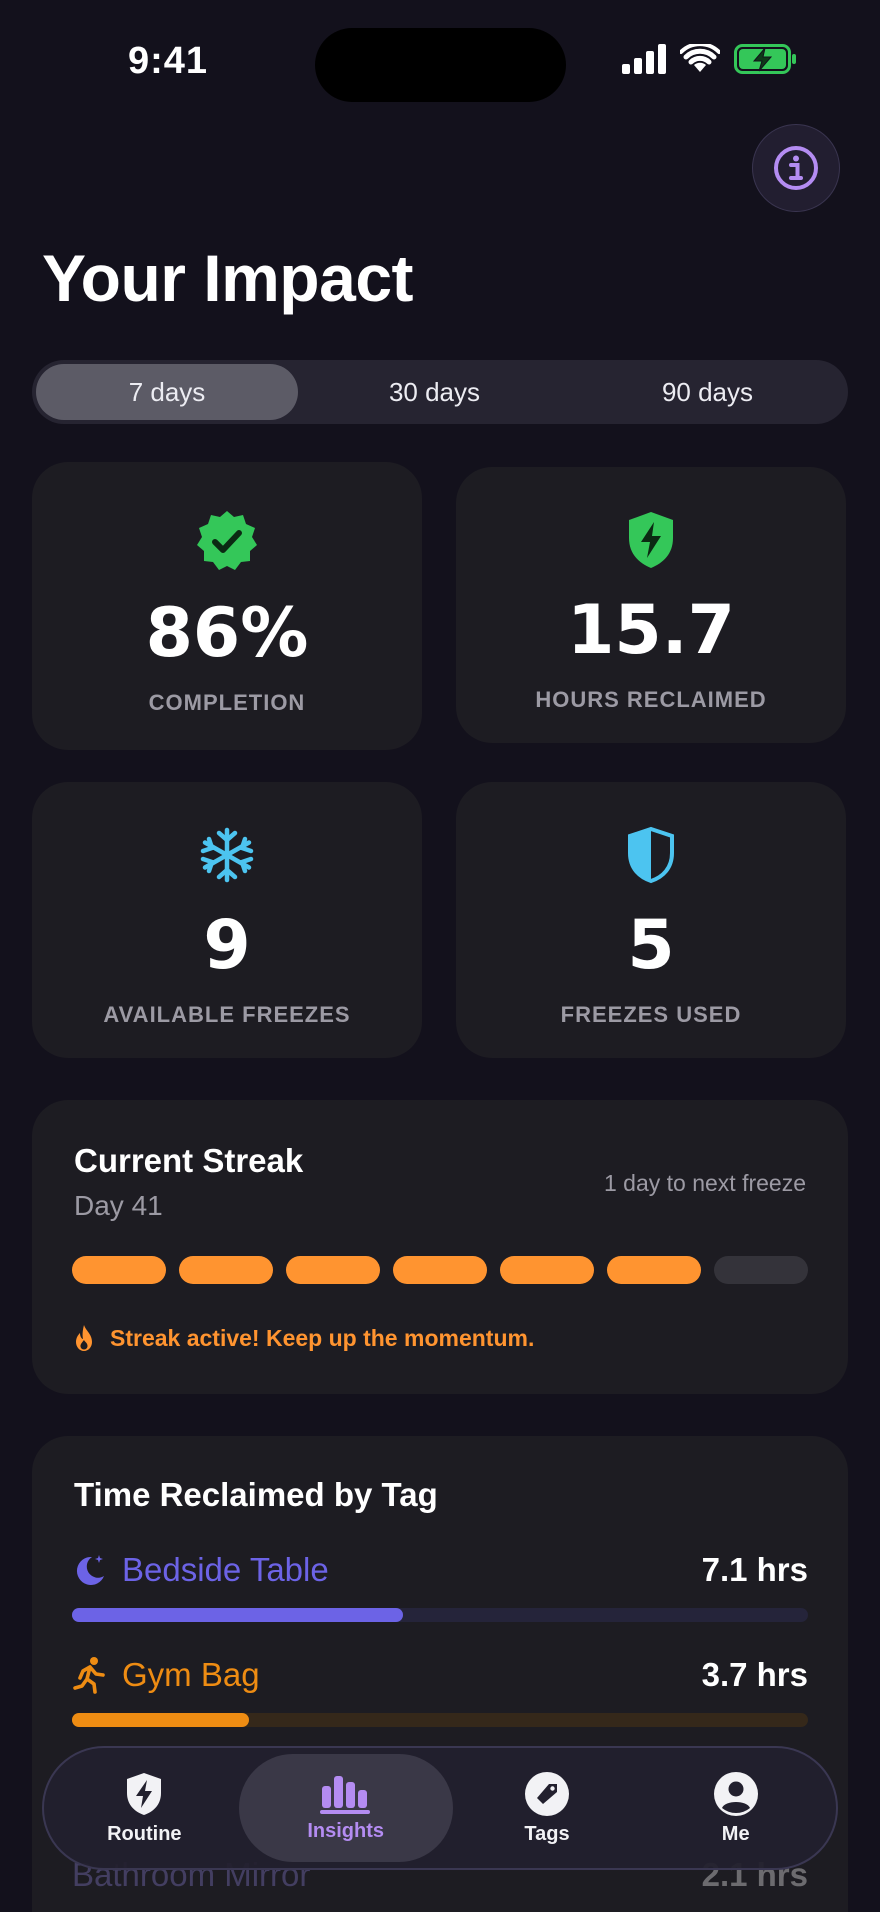  Describe the element at coordinates (118, 1205) in the screenshot. I see `streak-day: Day 41` at that location.